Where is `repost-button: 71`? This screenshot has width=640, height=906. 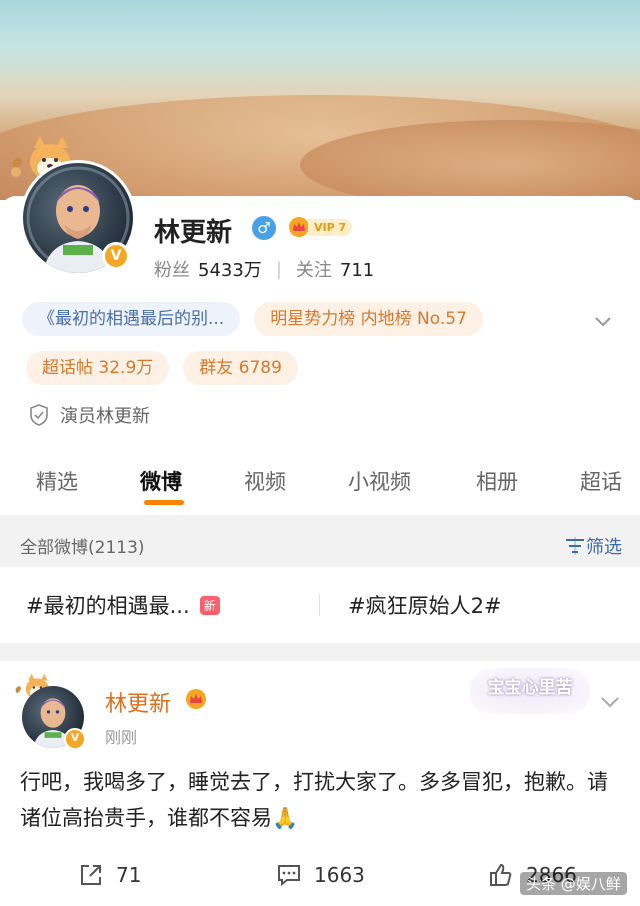
repost-button: 71 is located at coordinates (109, 875).